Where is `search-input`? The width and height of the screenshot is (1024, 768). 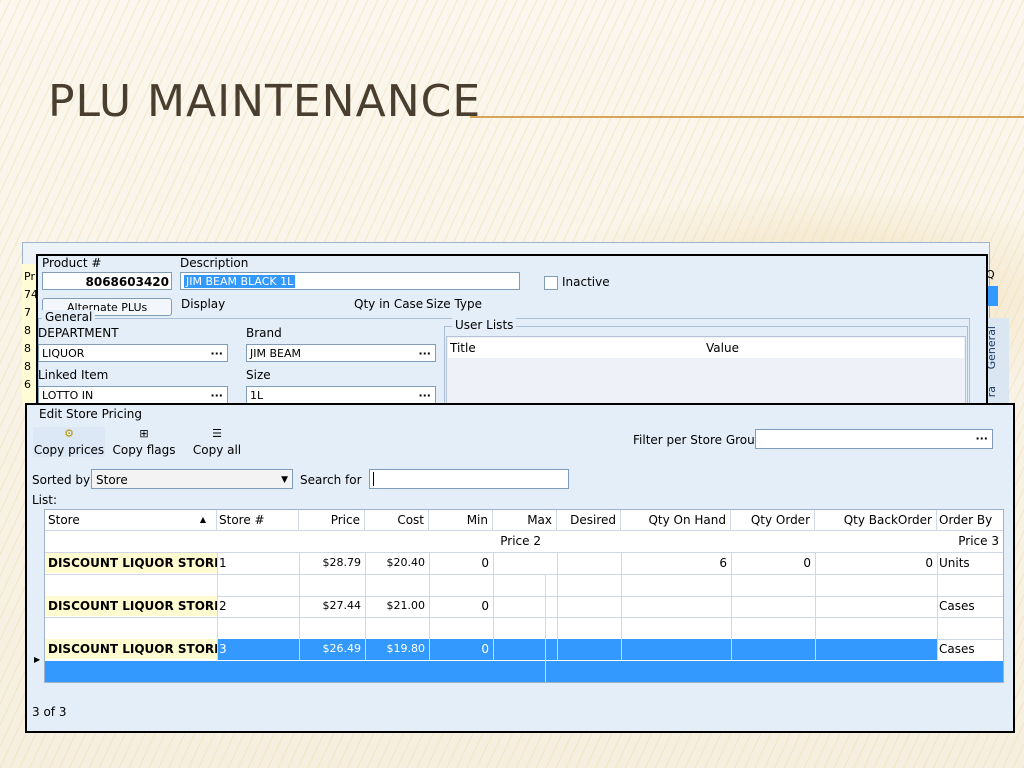 search-input is located at coordinates (469, 479).